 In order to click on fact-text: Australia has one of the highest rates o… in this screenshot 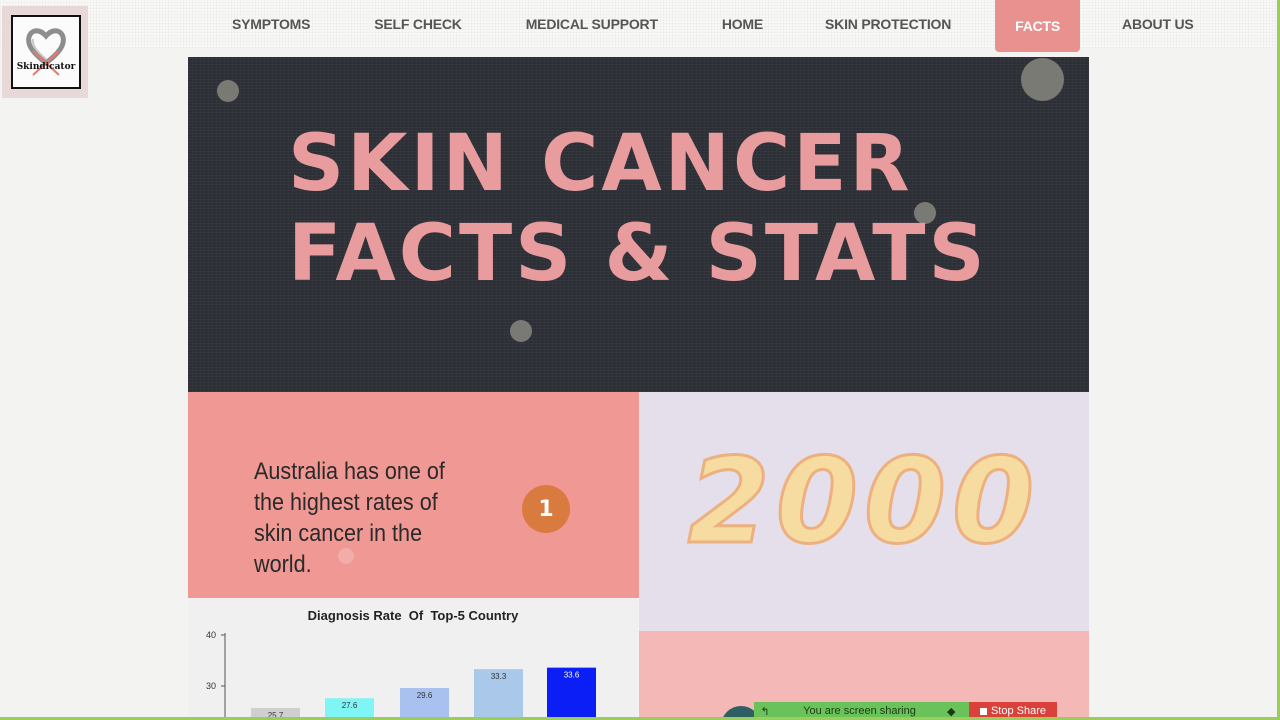, I will do `click(349, 518)`.